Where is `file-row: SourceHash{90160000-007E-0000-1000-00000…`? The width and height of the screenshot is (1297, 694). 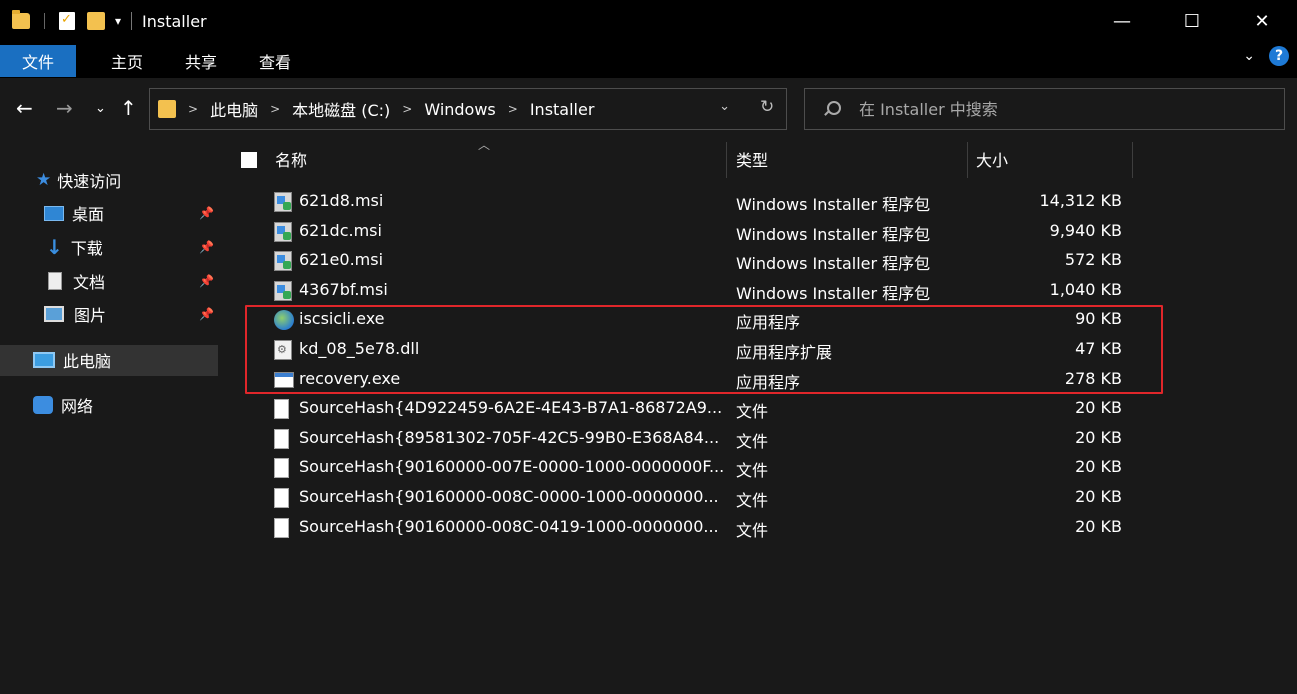 file-row: SourceHash{90160000-007E-0000-1000-00000… is located at coordinates (705, 467).